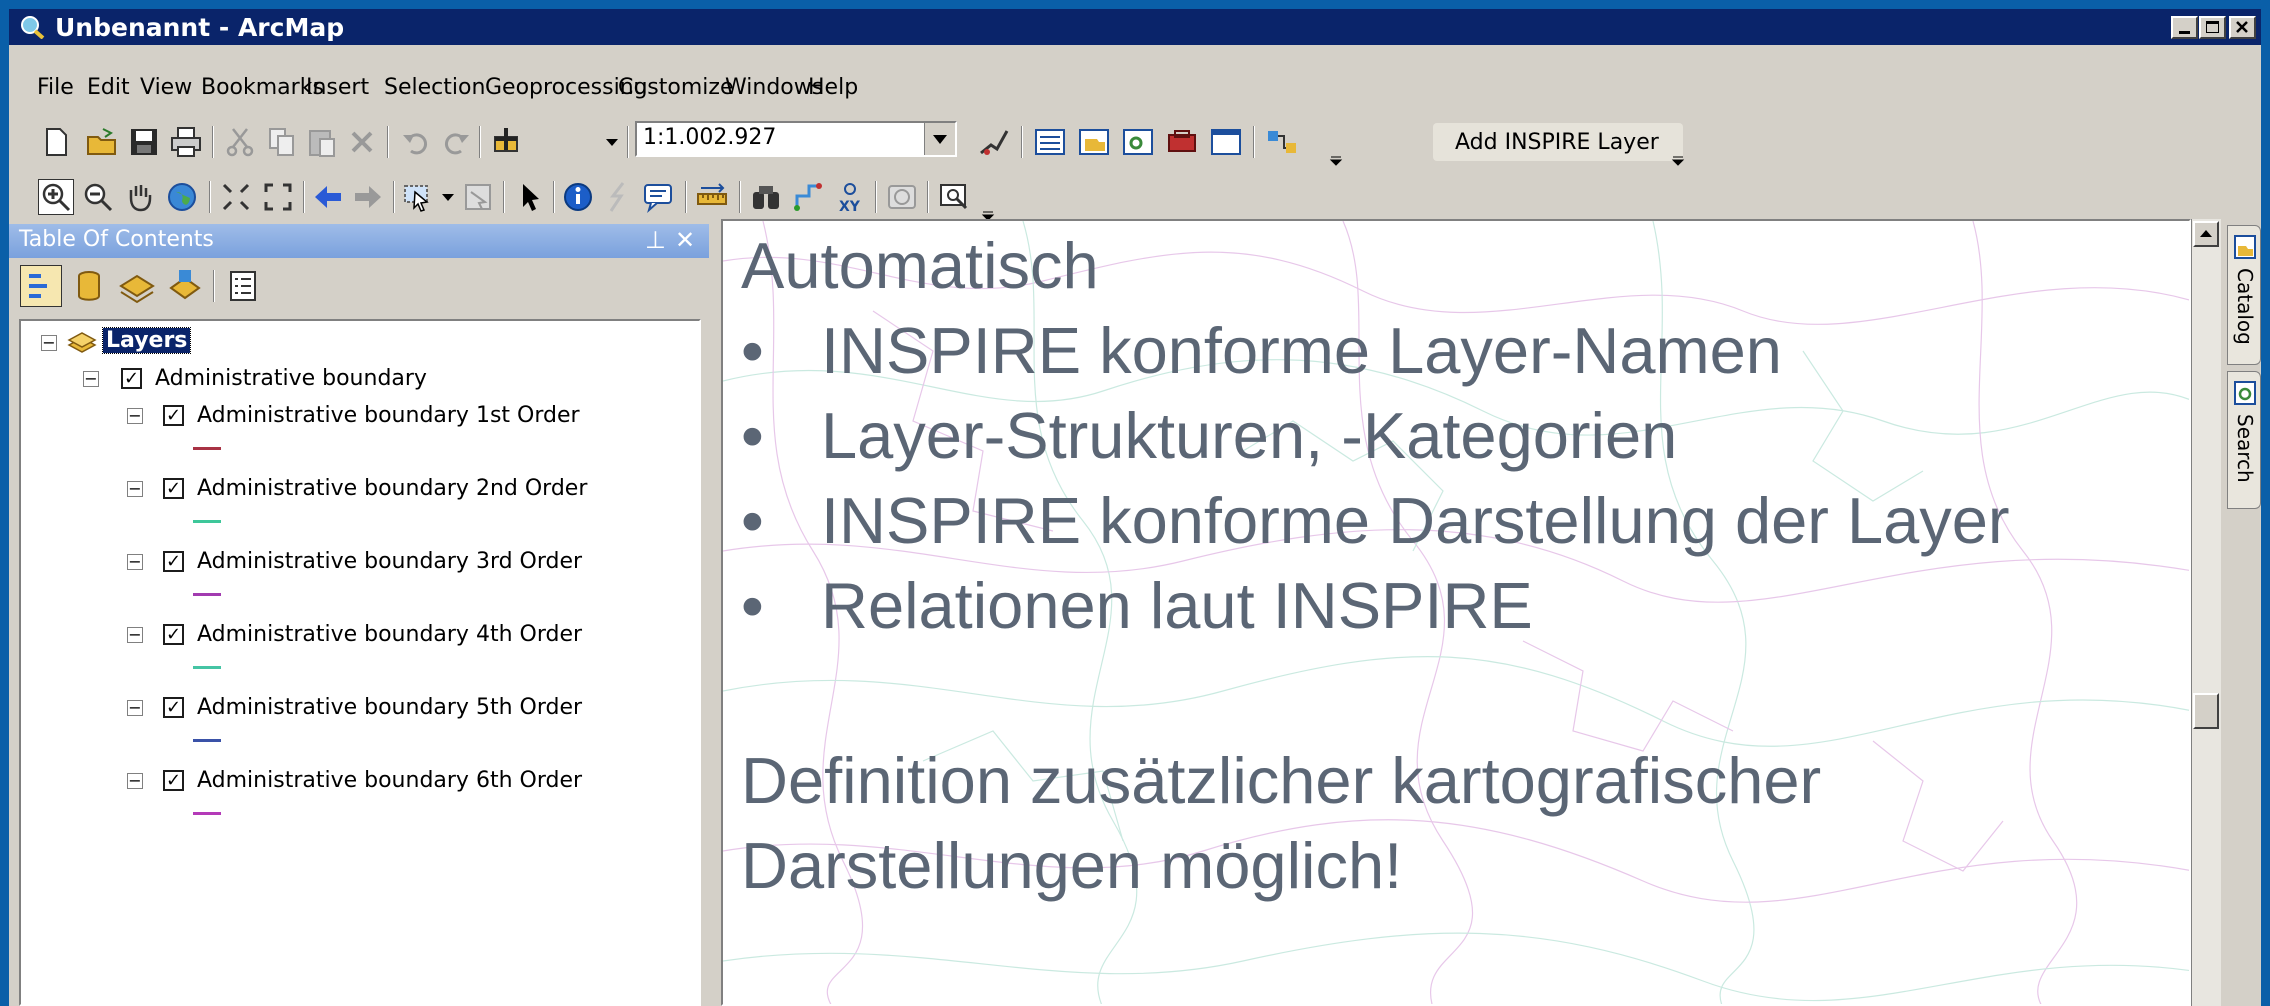 The width and height of the screenshot is (2270, 1006). What do you see at coordinates (278, 197) in the screenshot?
I see `fixed-zoom-out-icon` at bounding box center [278, 197].